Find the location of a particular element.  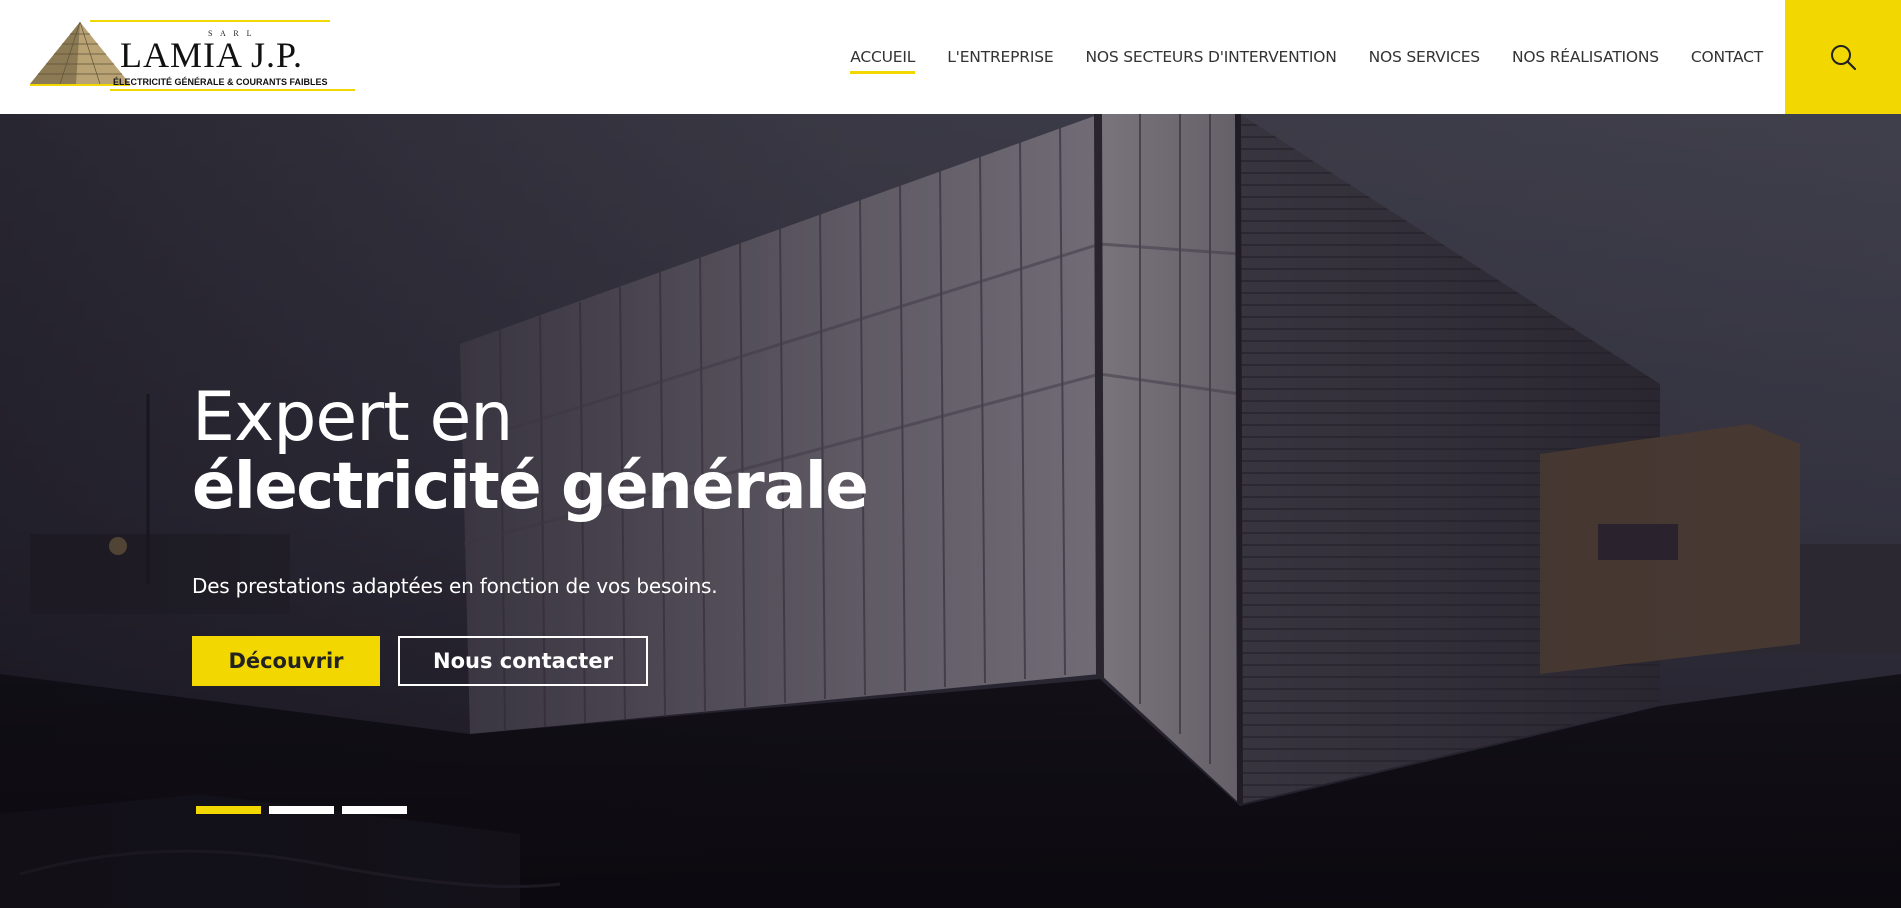

slider-pagination is located at coordinates (305, 810).